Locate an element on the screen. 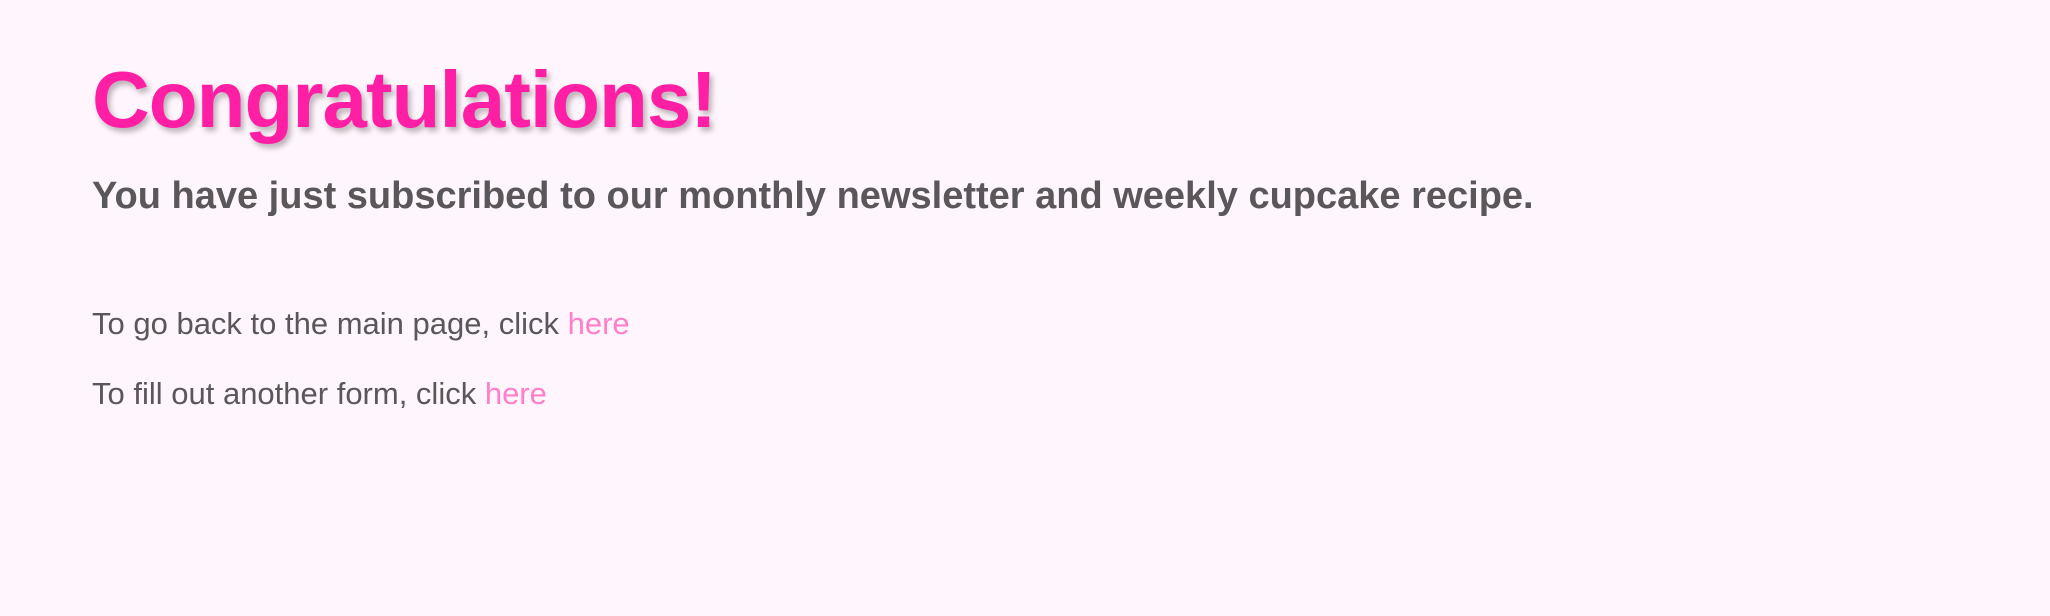 The width and height of the screenshot is (2050, 616). another-form-link: here is located at coordinates (516, 393).